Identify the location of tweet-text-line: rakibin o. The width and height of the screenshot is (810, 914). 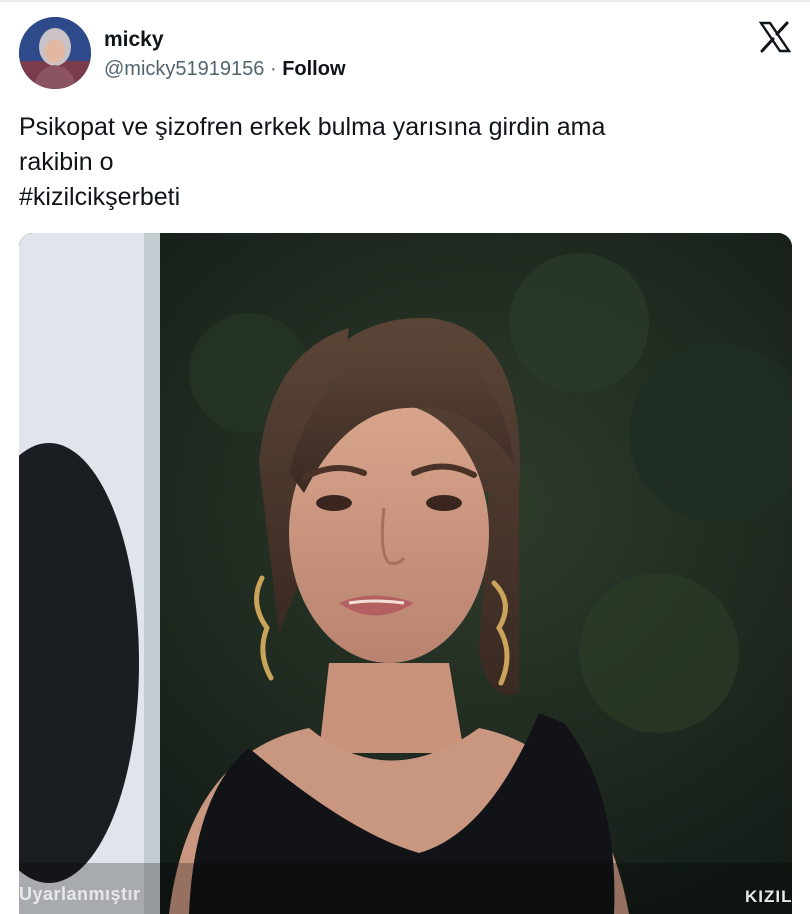
(66, 162).